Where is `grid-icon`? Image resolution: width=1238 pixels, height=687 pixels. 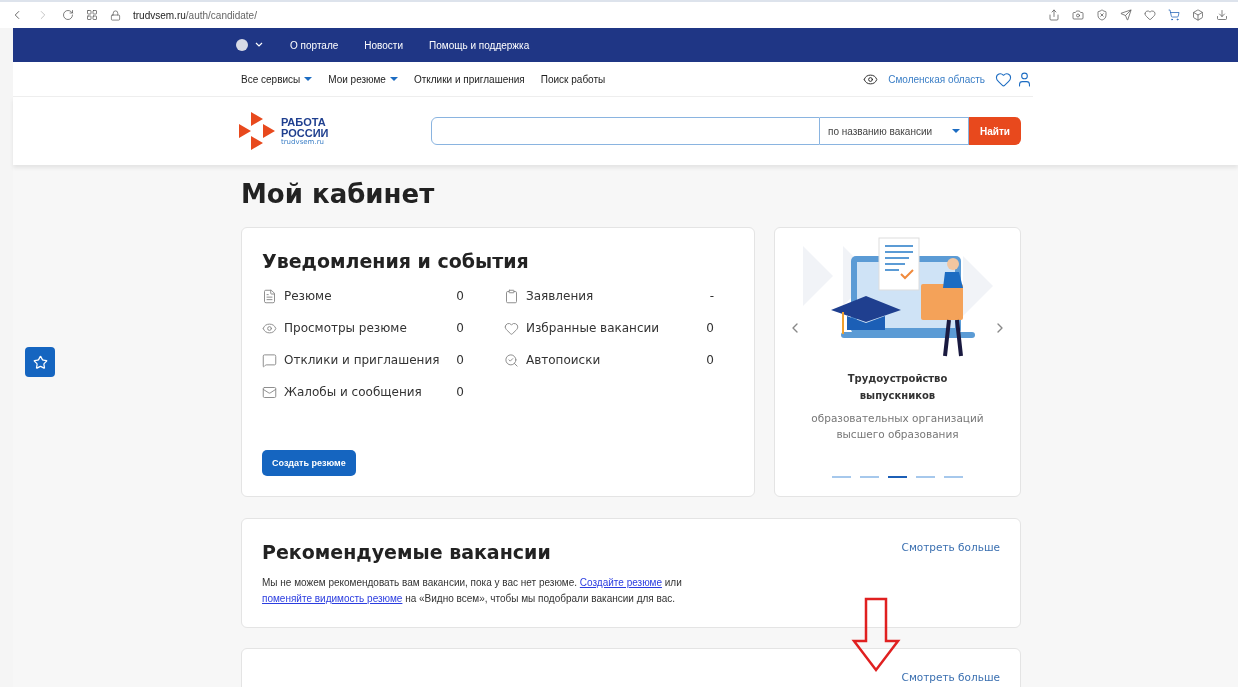 grid-icon is located at coordinates (92, 15).